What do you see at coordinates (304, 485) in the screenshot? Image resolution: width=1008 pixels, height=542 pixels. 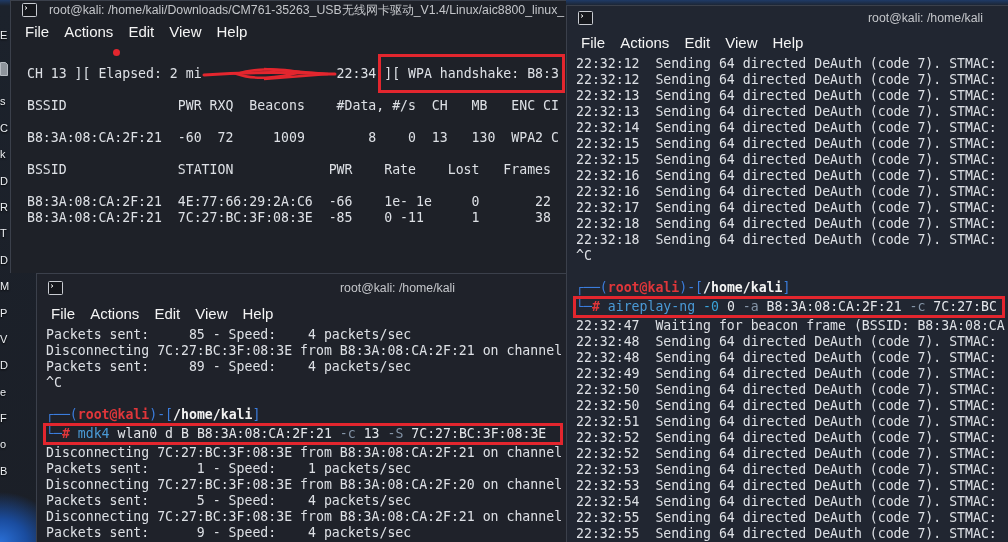 I see `terminal-line: Disconnecting 7C:27:BC:3F:08:3E from B8:3A:08:CA:2F:20 on channel` at bounding box center [304, 485].